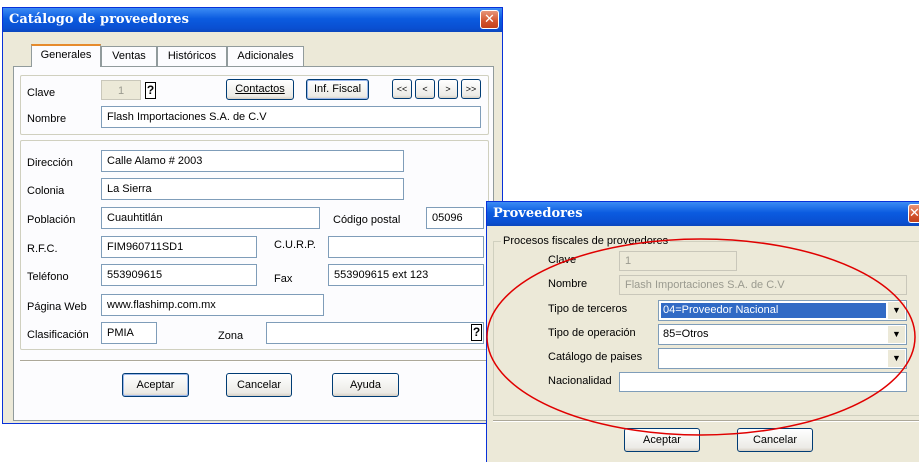 This screenshot has width=919, height=462. What do you see at coordinates (471, 89) in the screenshot?
I see `nav-last-button: >>` at bounding box center [471, 89].